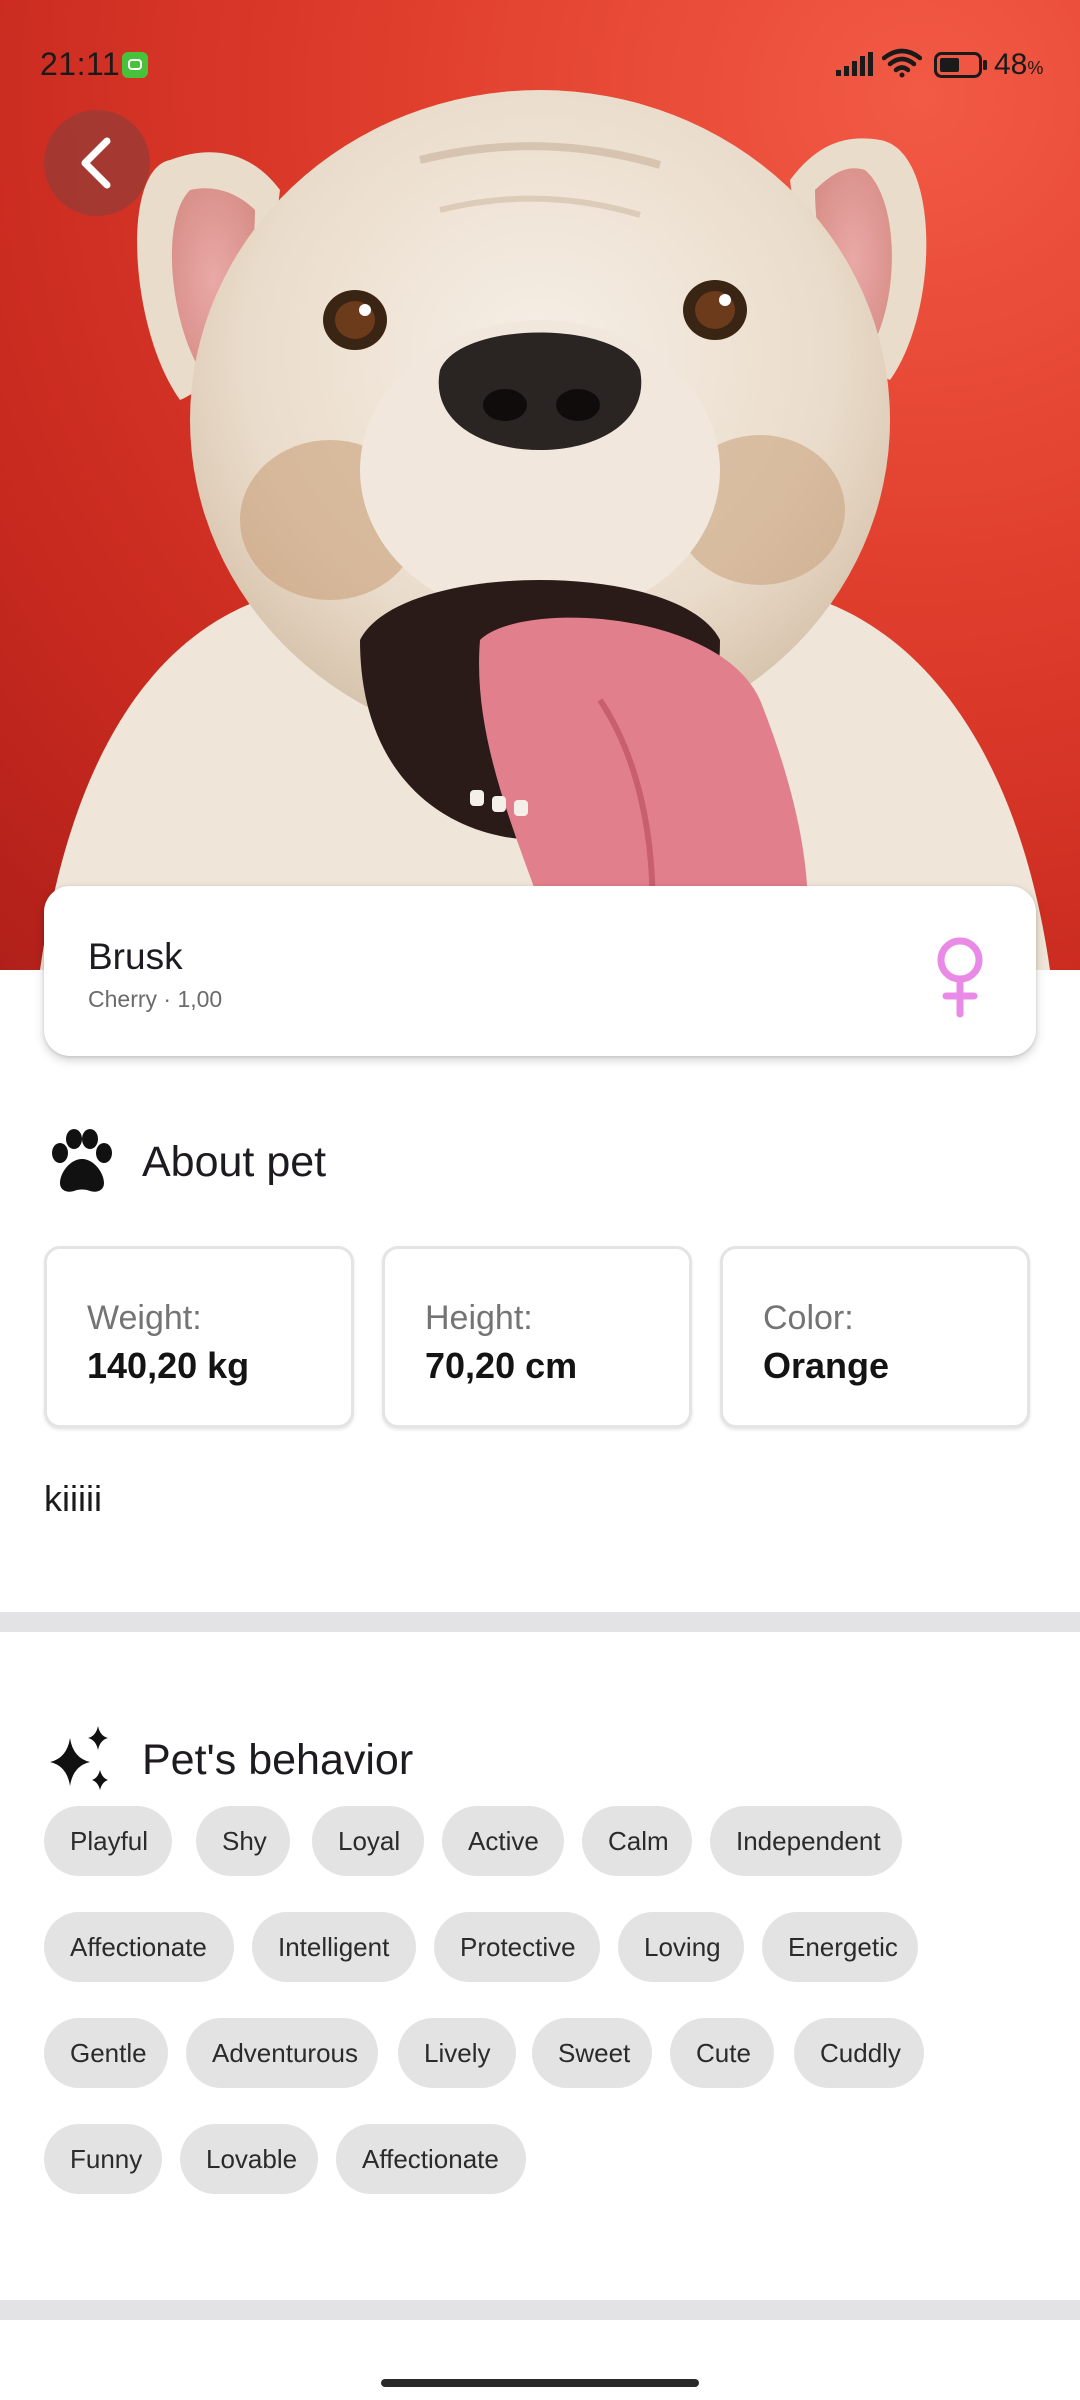 The width and height of the screenshot is (1080, 2400). What do you see at coordinates (103, 2159) in the screenshot?
I see `behavior-chip-funny: Funny` at bounding box center [103, 2159].